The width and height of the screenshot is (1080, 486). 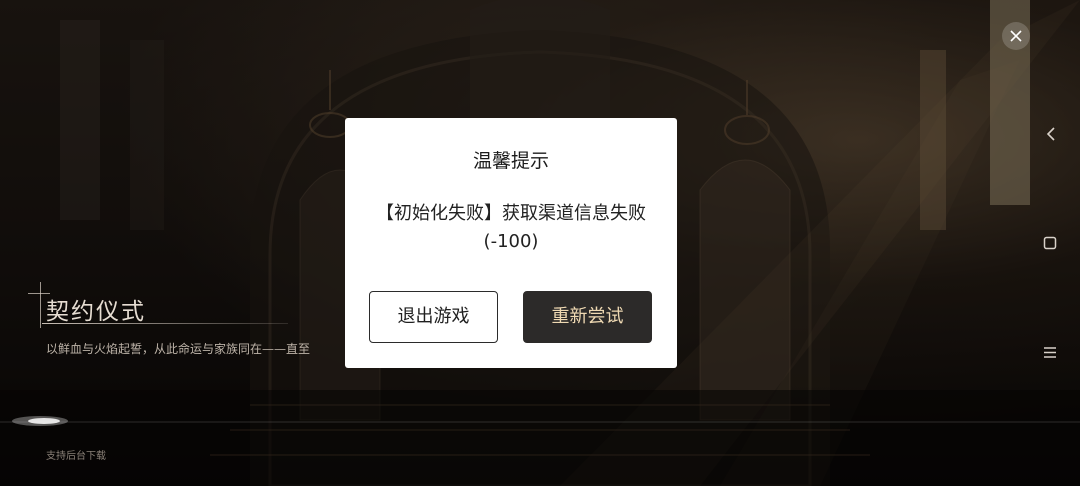 I want to click on hamburger-menu-icon, so click(x=1050, y=352).